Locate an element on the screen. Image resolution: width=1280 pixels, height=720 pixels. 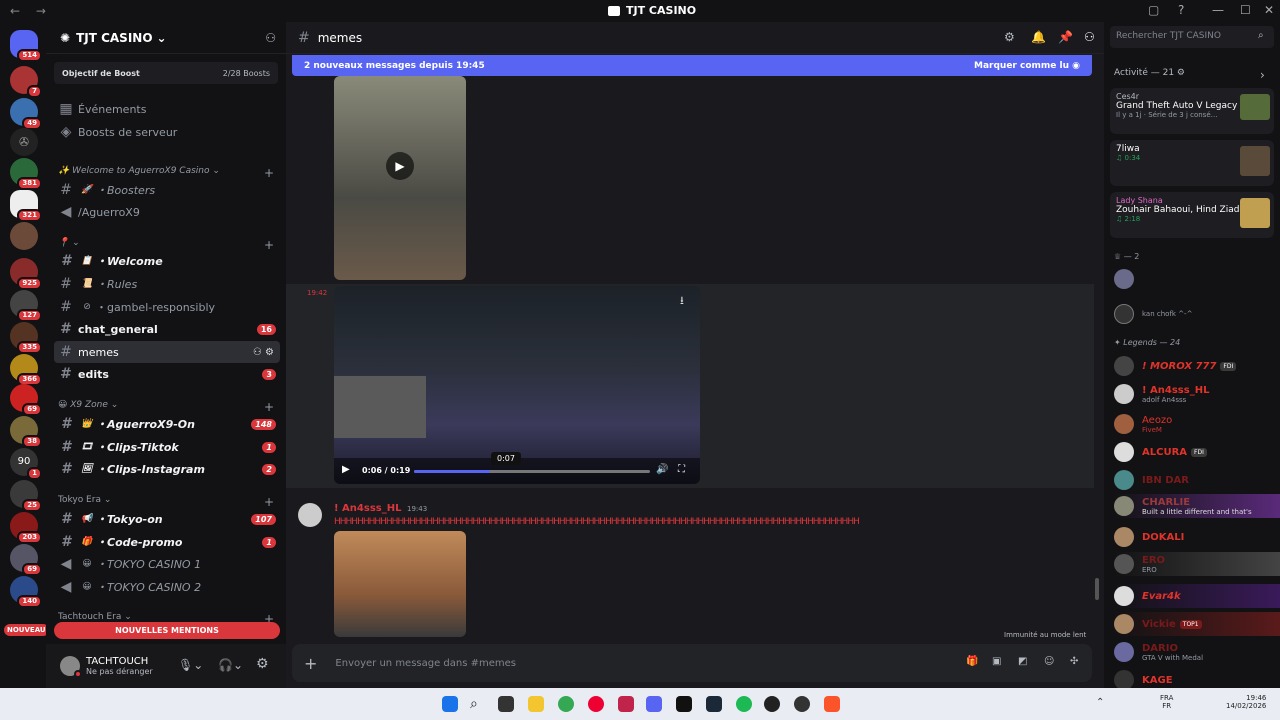
message-input: Envoyer un message dans #memes is located at coordinates (425, 663).